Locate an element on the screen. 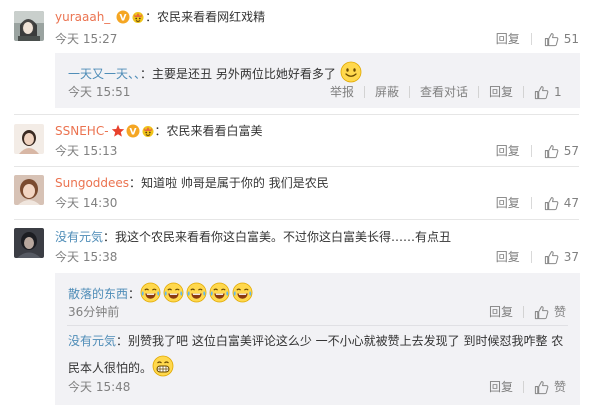  like-button: 57 is located at coordinates (555, 151).